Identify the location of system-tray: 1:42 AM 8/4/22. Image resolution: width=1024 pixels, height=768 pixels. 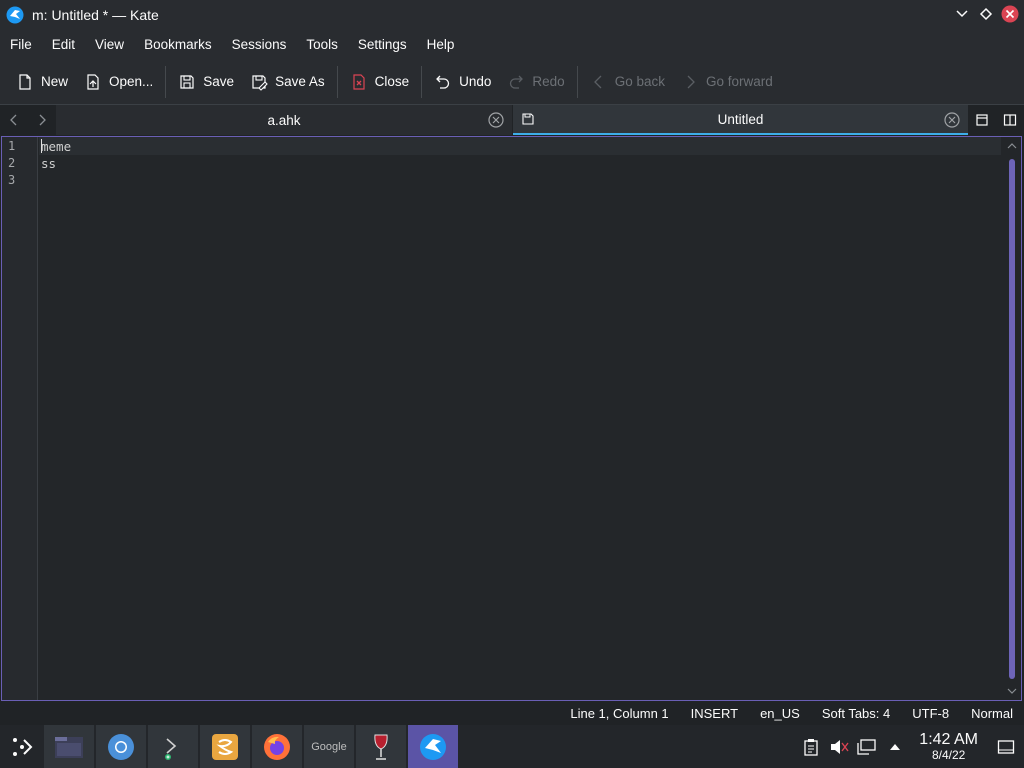
(910, 746).